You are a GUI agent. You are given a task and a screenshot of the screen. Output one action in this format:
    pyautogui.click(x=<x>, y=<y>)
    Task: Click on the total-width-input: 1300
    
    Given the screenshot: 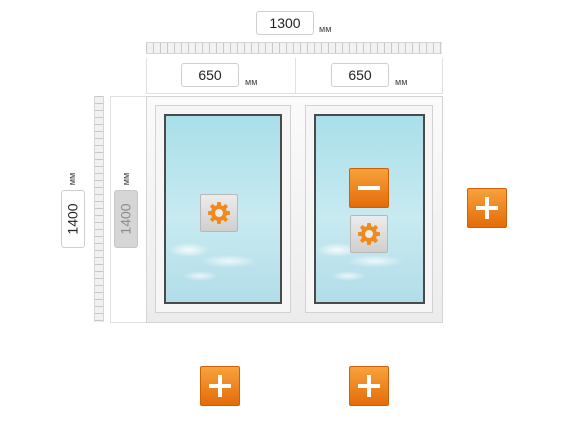 What is the action you would take?
    pyautogui.click(x=285, y=23)
    